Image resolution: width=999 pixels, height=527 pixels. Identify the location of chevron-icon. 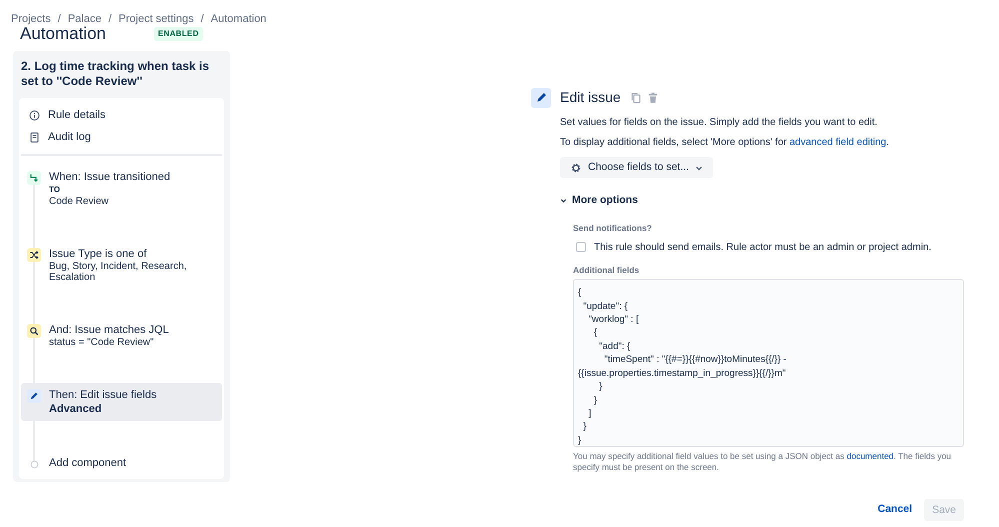
(563, 200).